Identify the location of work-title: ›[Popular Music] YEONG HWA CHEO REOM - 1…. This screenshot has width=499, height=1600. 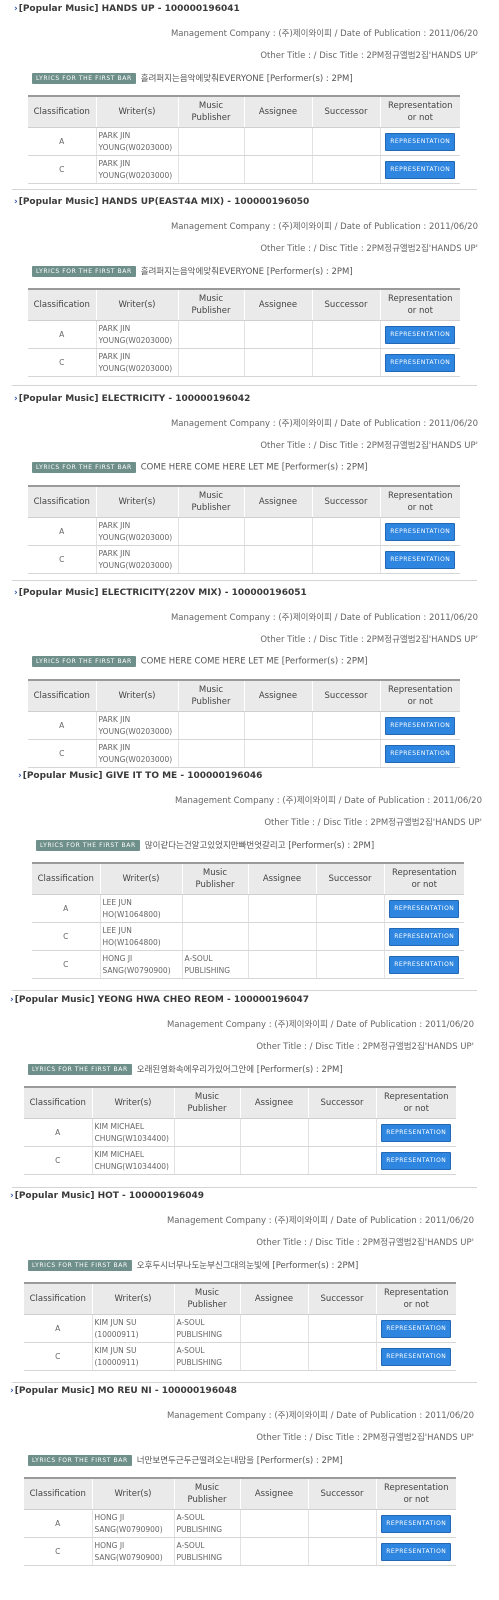
(159, 1000).